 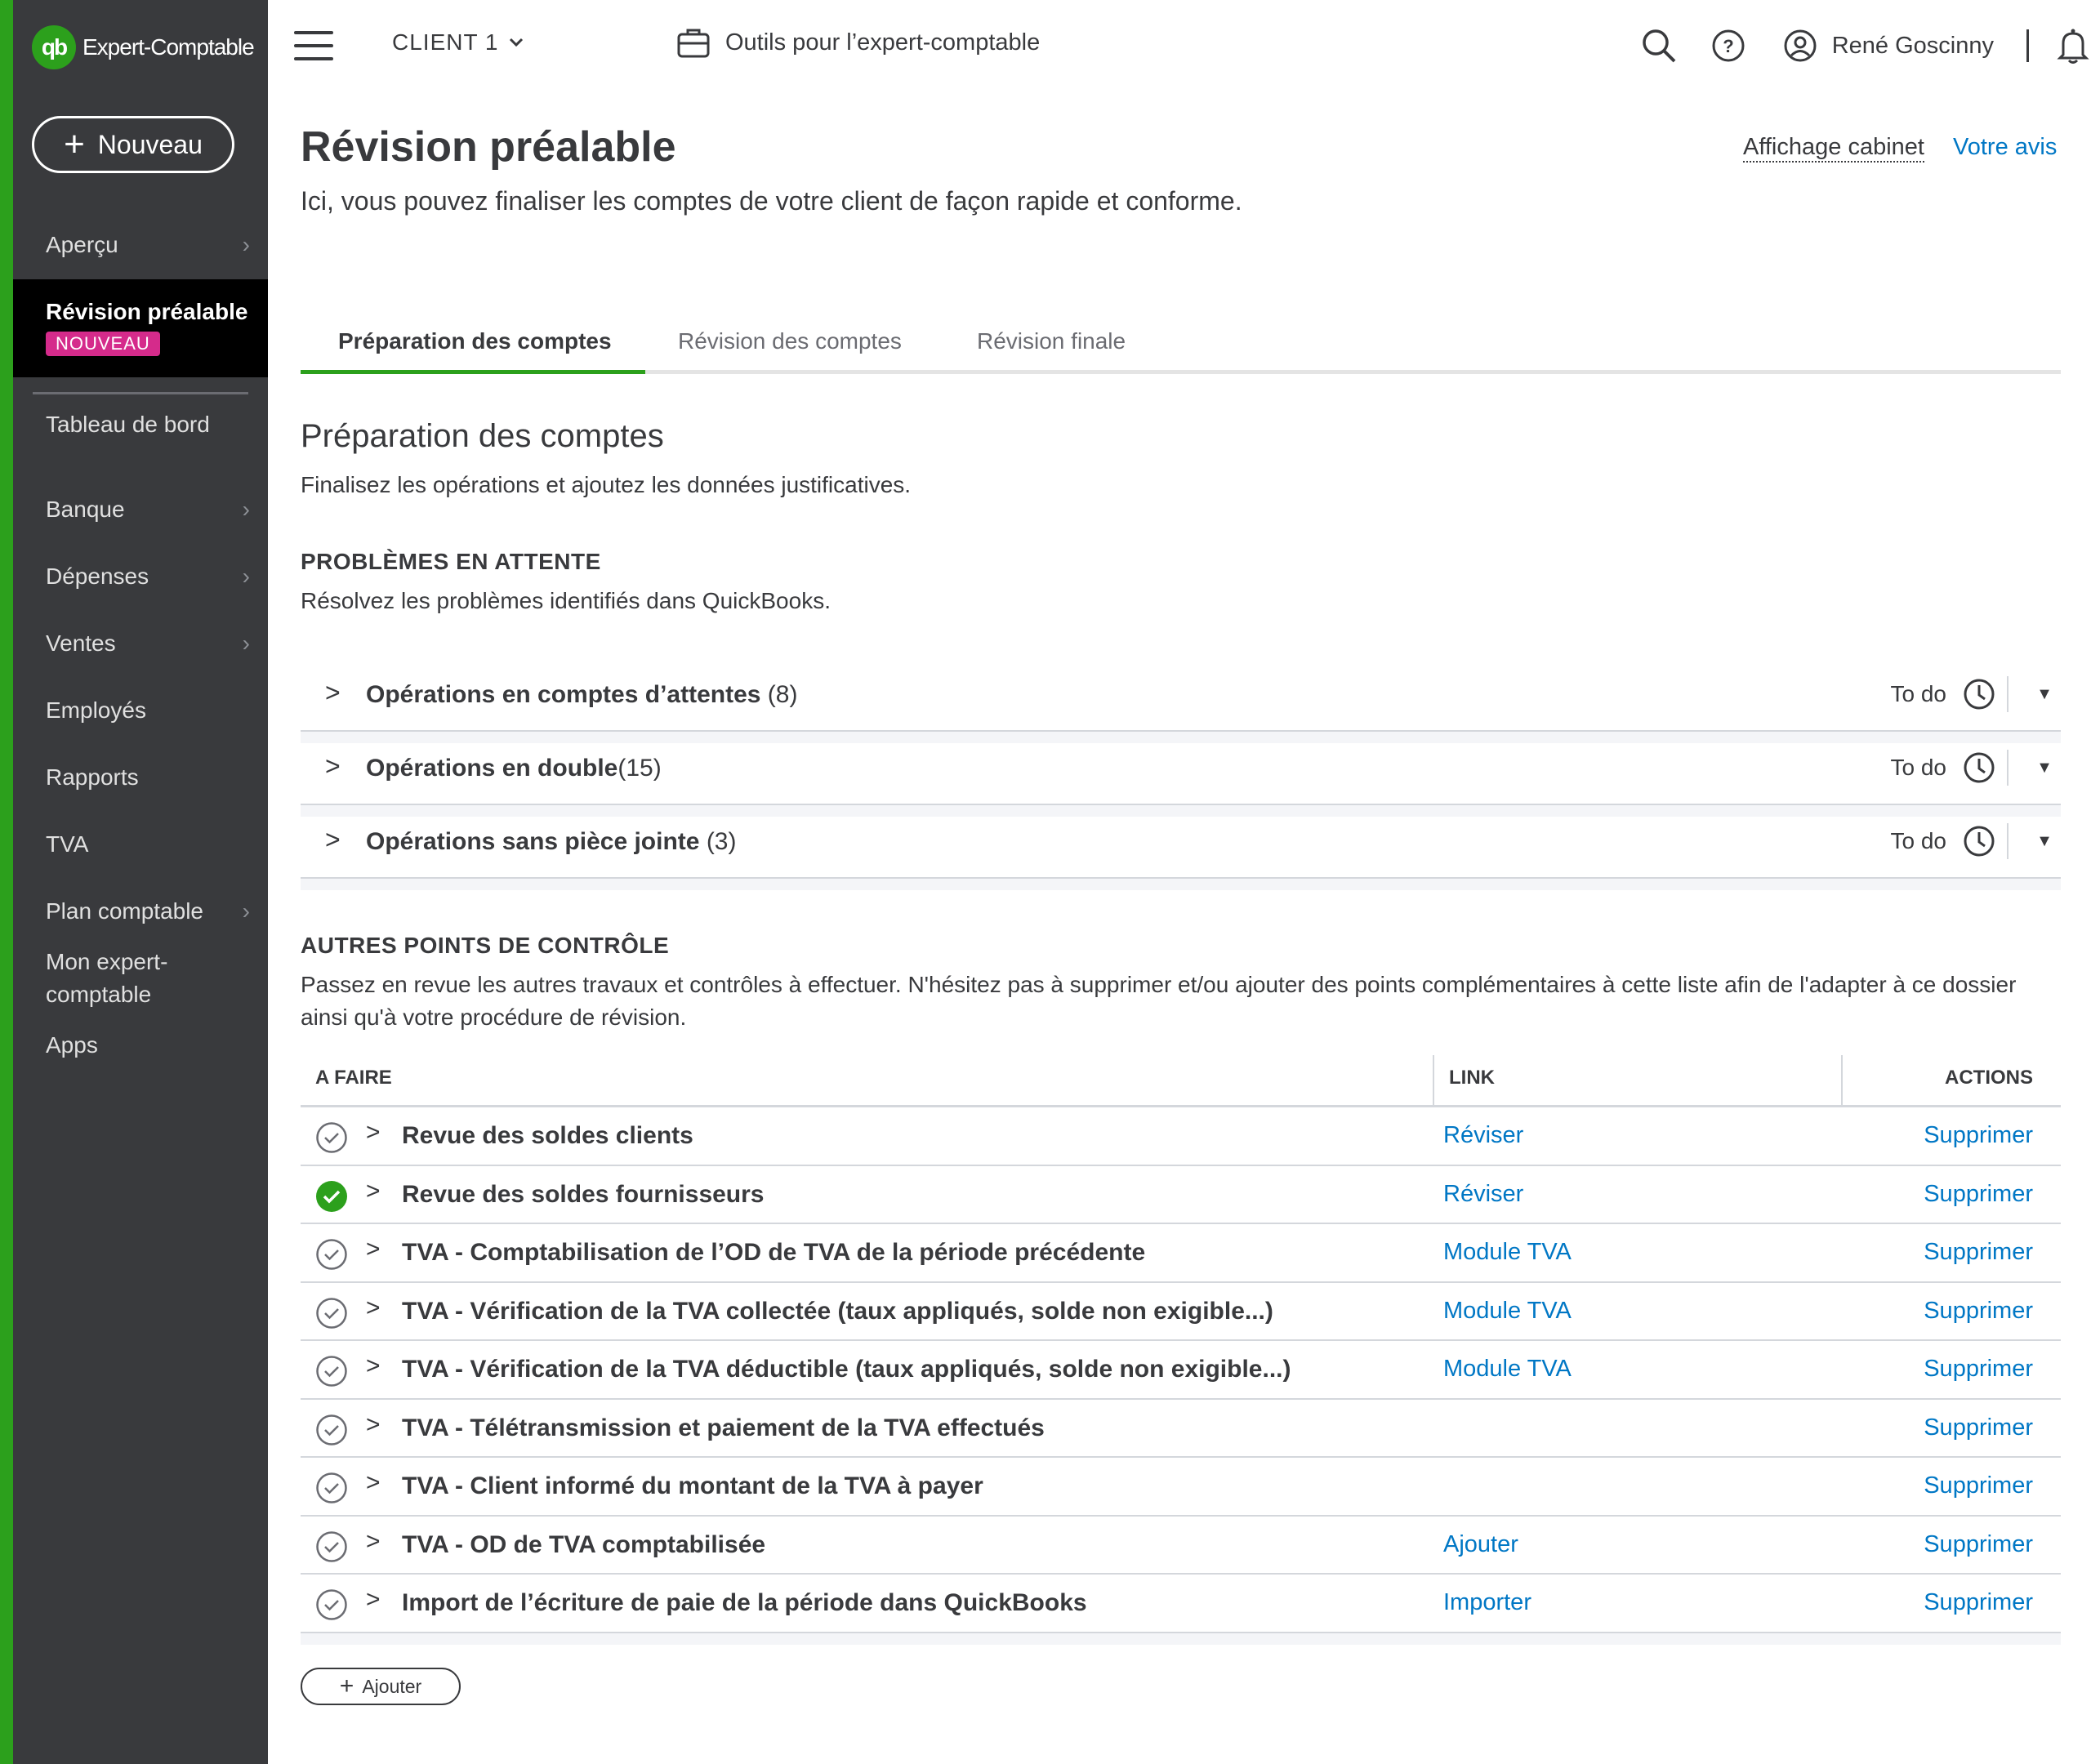 I want to click on issue-label: Opérations en comptes d’attentes (8), so click(x=581, y=695).